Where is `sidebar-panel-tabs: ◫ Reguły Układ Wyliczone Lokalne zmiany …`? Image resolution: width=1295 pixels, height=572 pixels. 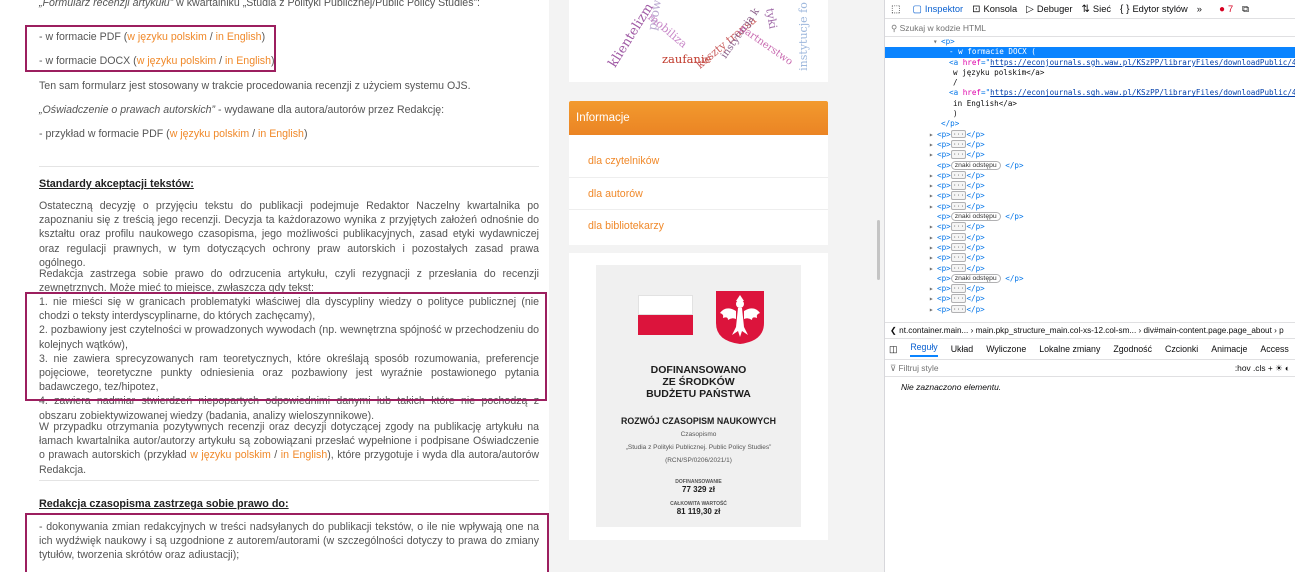
sidebar-panel-tabs: ◫ Reguły Układ Wyliczone Lokalne zmiany … is located at coordinates (1090, 349).